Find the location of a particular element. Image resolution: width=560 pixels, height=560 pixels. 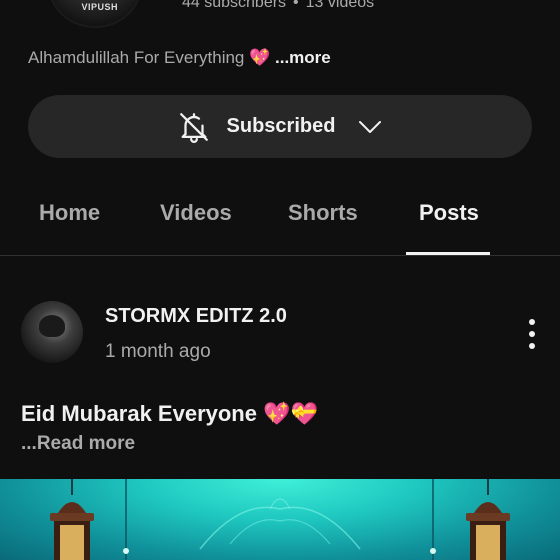

post-timestamp: 1 month ago is located at coordinates (158, 351).